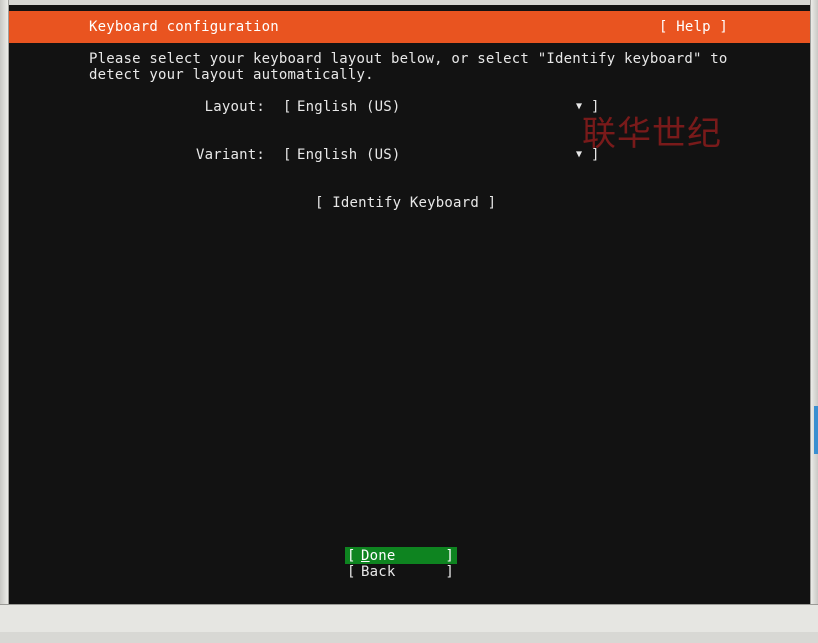  Describe the element at coordinates (349, 107) in the screenshot. I see `layout-select-value: English (US)` at that location.